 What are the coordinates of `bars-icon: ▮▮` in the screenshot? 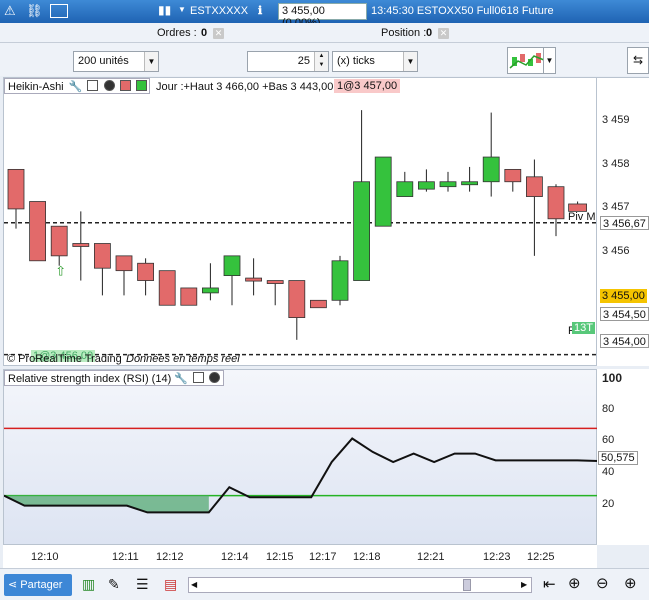 It's located at (164, 10).